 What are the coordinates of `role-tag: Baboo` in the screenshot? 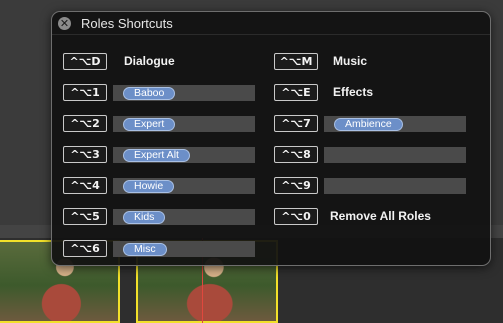 It's located at (149, 93).